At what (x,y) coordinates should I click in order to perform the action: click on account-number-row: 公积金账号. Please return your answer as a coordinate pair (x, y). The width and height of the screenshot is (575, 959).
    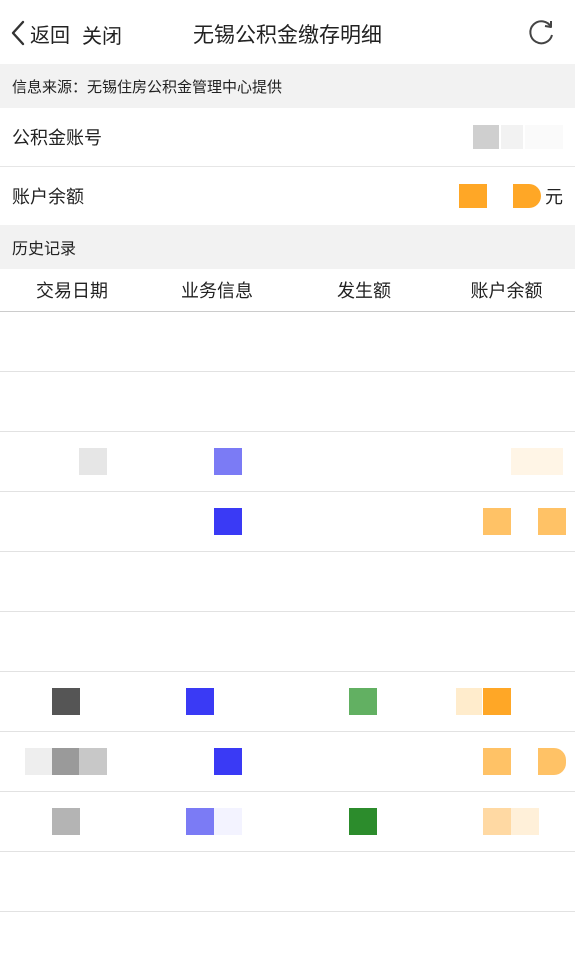
    Looking at the image, I should click on (287, 137).